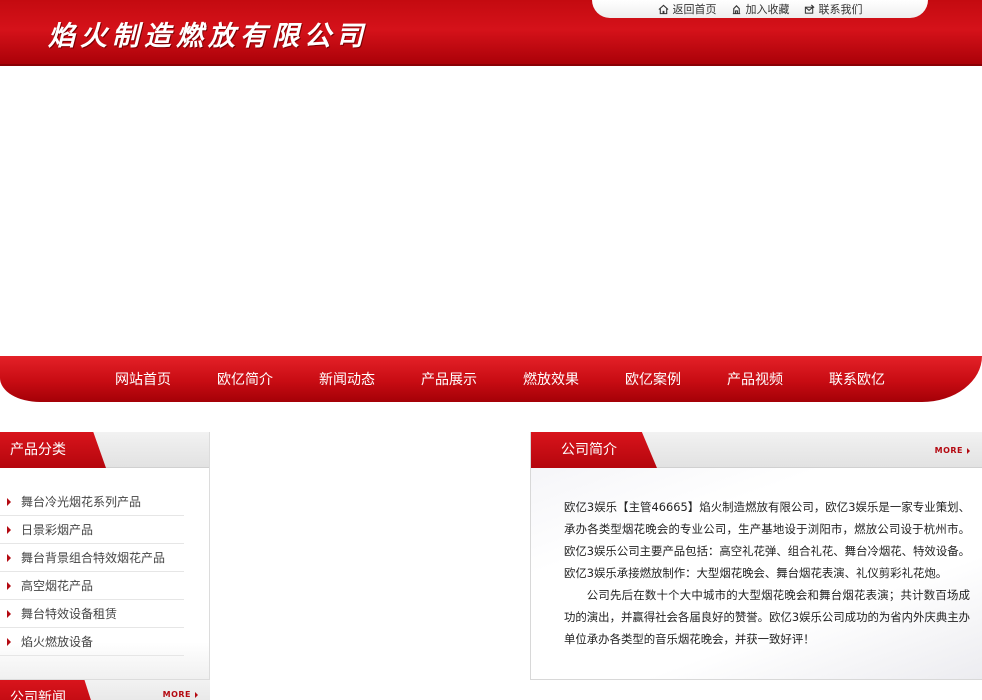 The image size is (982, 700). Describe the element at coordinates (53, 450) in the screenshot. I see `category-panel-title: 产品分类` at that location.